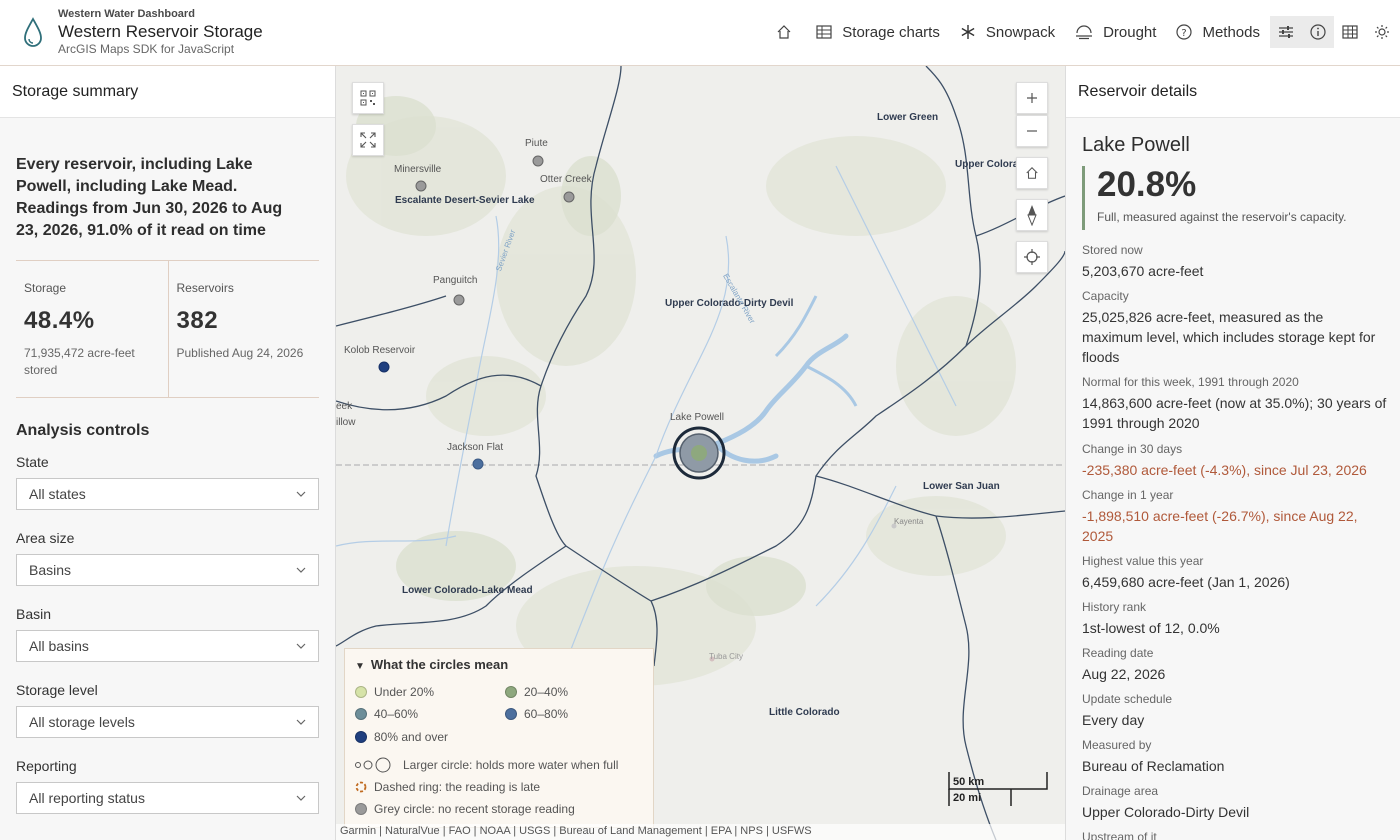  What do you see at coordinates (361, 809) in the screenshot?
I see `grey-circle-icon` at bounding box center [361, 809].